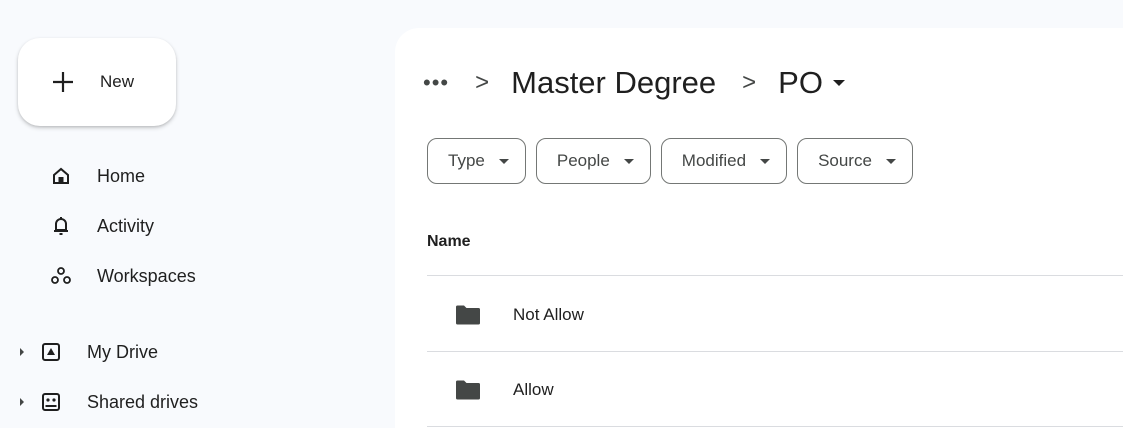  Describe the element at coordinates (466, 160) in the screenshot. I see `filter-chip-label: Type` at that location.